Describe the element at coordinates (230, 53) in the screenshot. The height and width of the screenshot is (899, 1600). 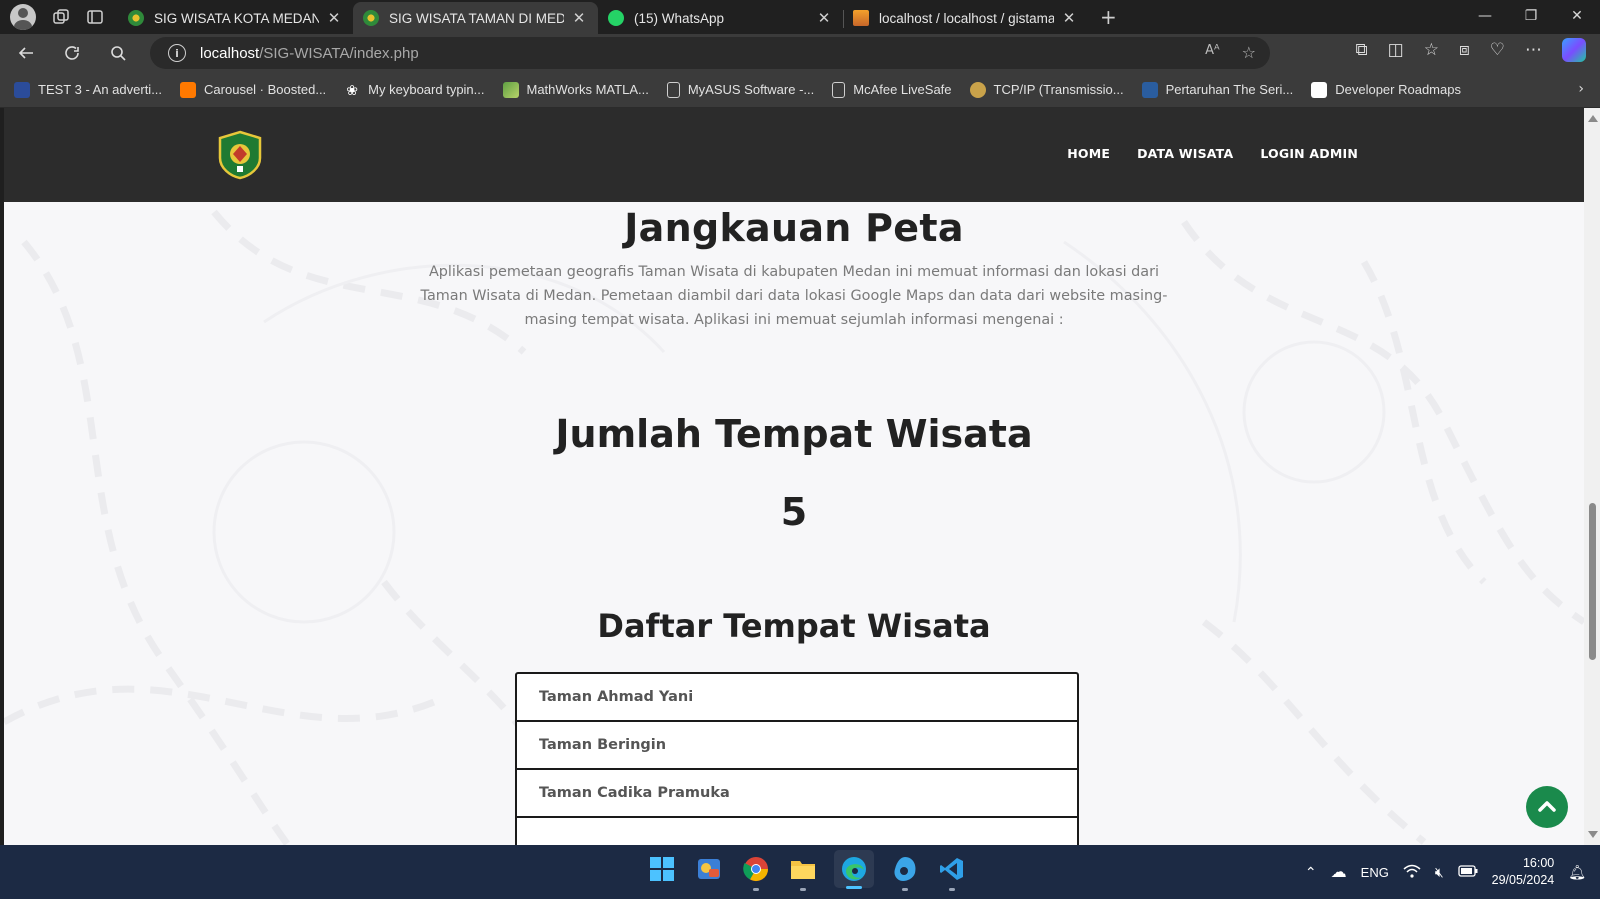
I see `url-host: localhost` at that location.